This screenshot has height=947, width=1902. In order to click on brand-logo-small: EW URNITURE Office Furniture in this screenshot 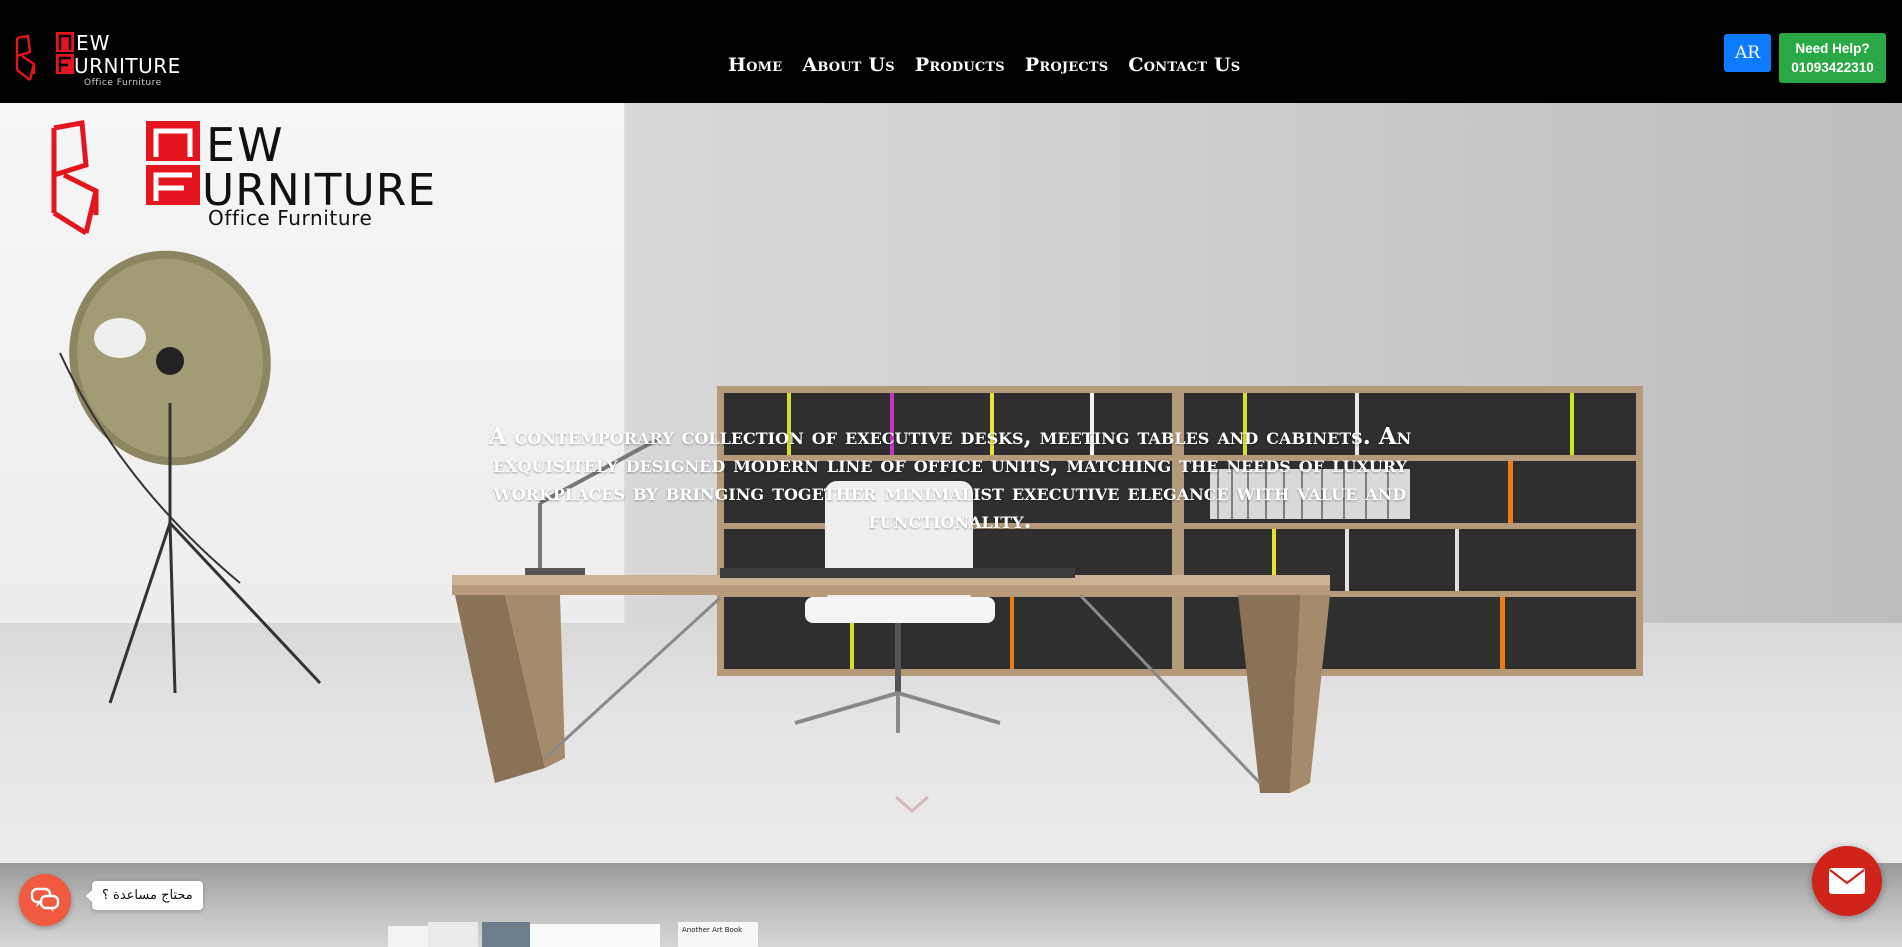, I will do `click(107, 60)`.